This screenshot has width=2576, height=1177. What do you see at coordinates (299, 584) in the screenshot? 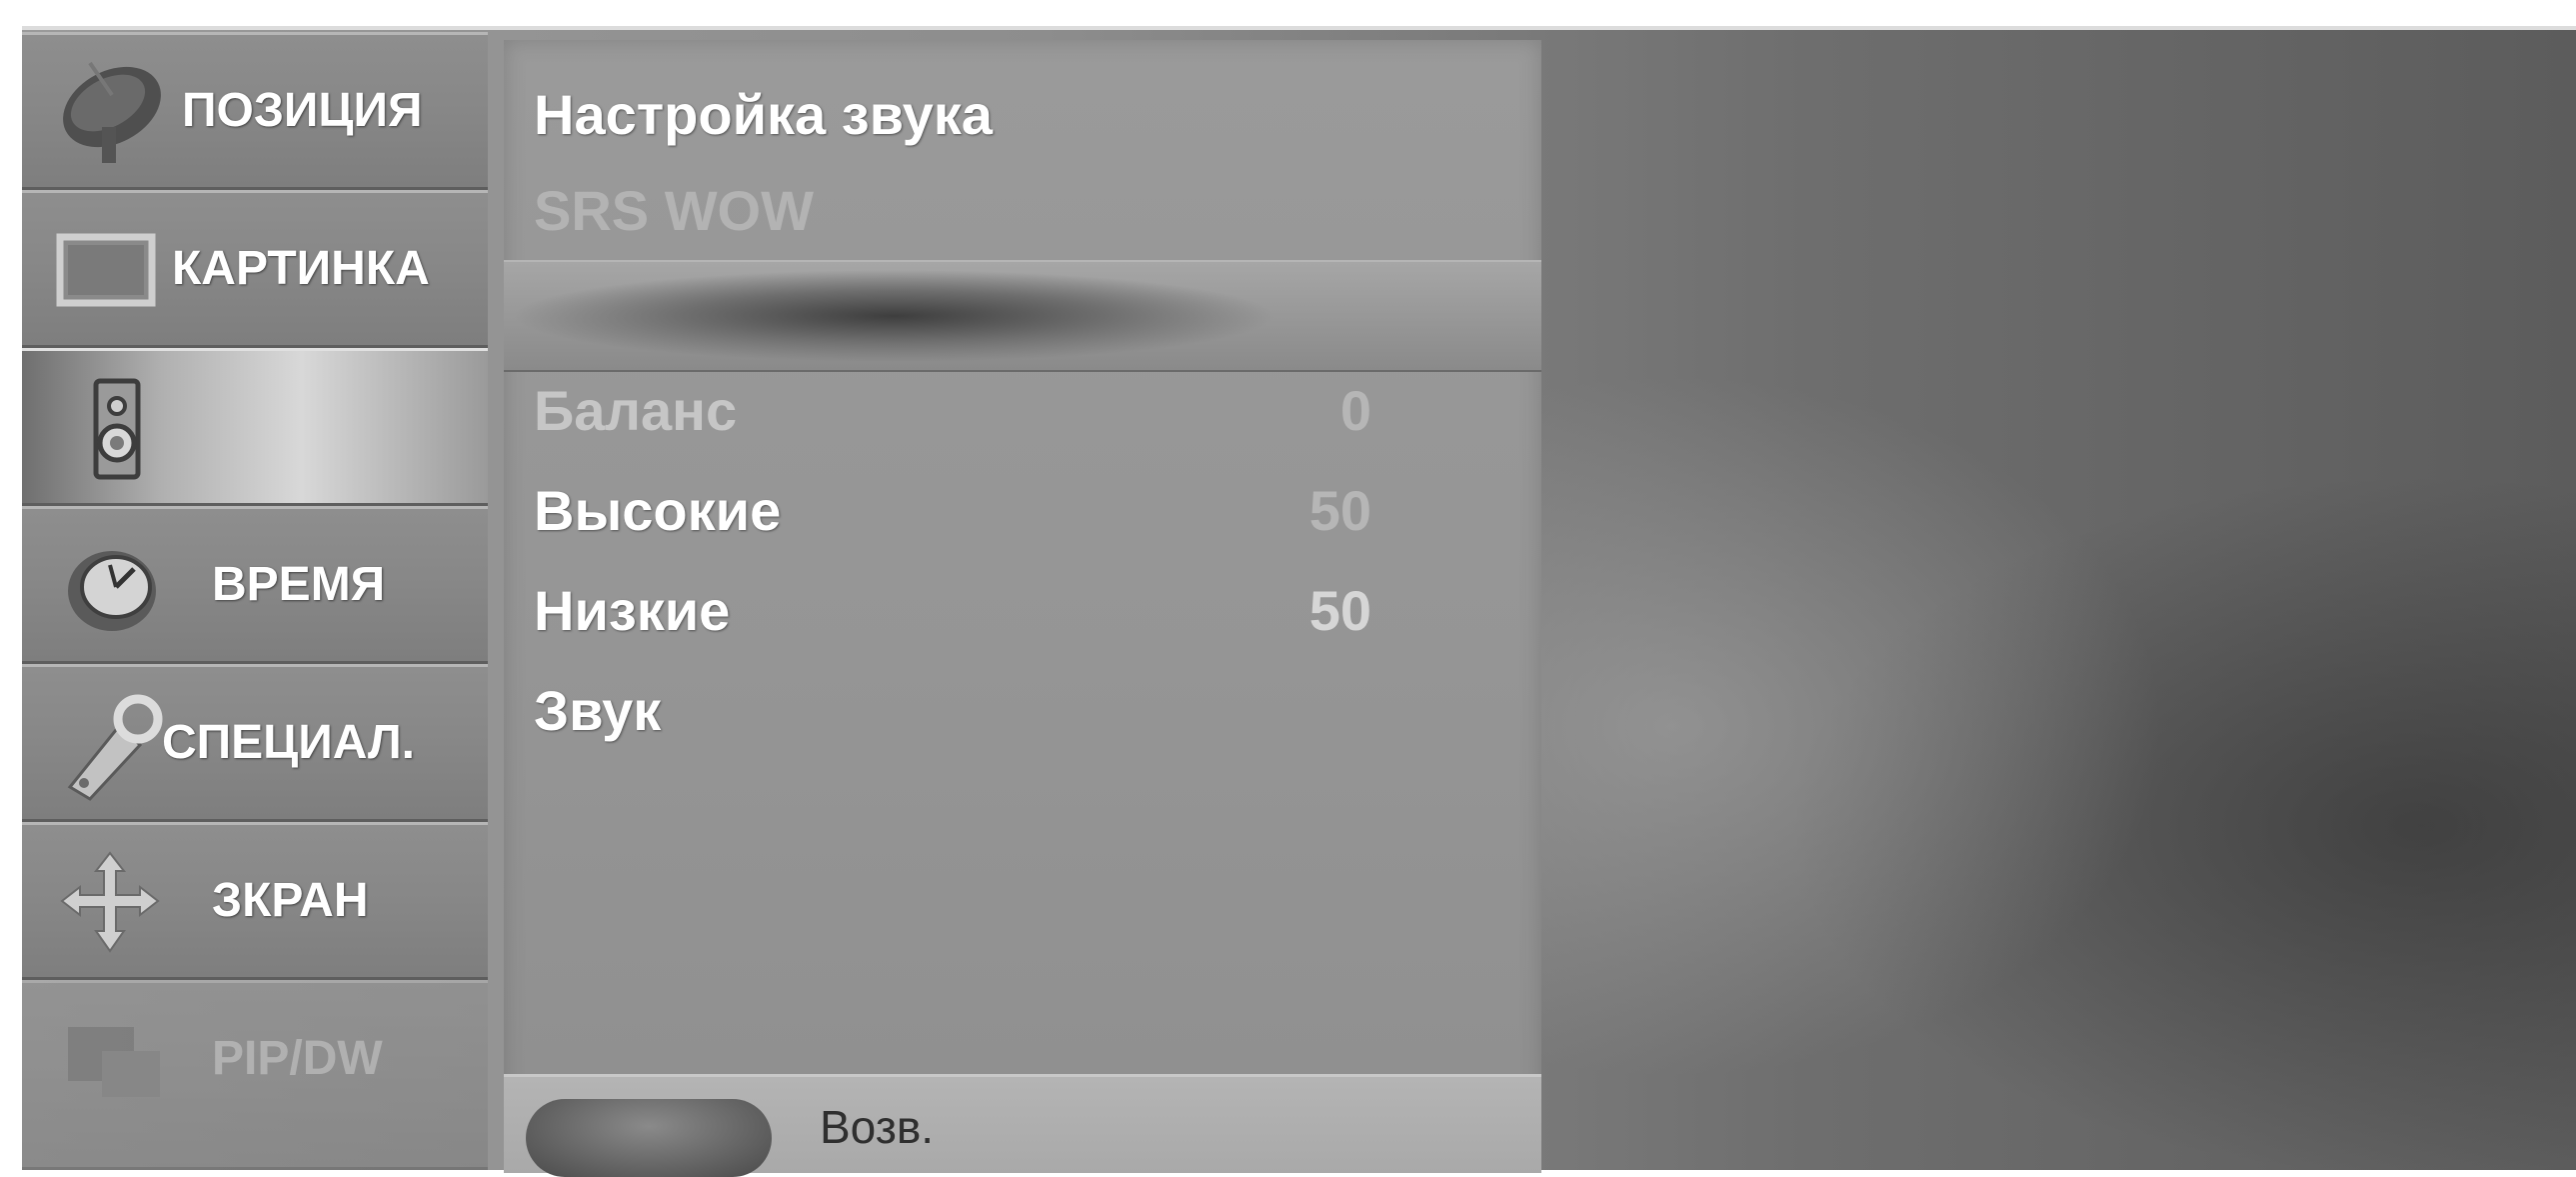
I see `sidebar-item-label: ВРЕМЯ` at bounding box center [299, 584].